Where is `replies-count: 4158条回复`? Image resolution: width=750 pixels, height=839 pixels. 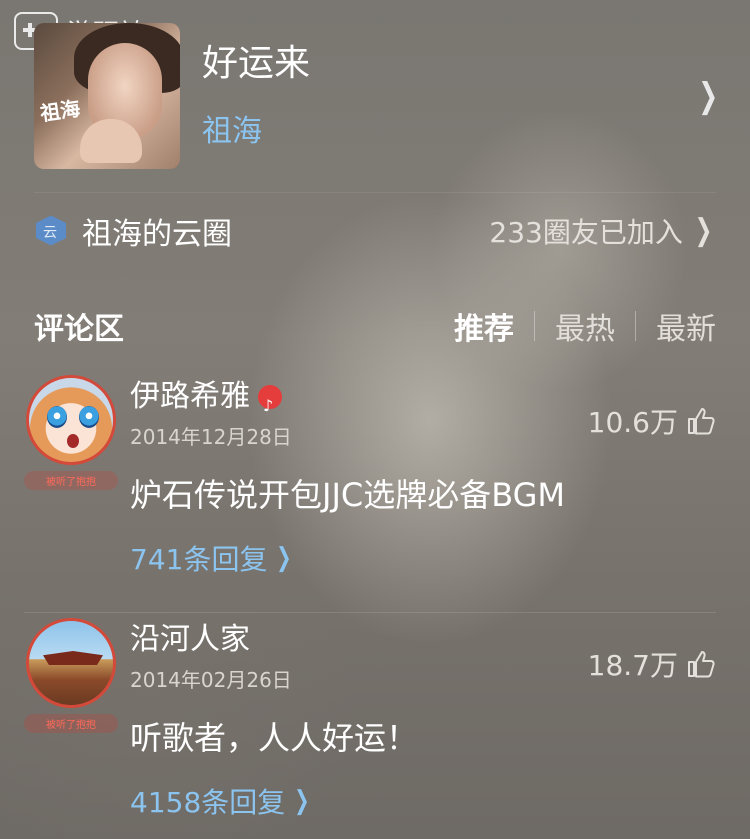 replies-count: 4158条回复 is located at coordinates (208, 802).